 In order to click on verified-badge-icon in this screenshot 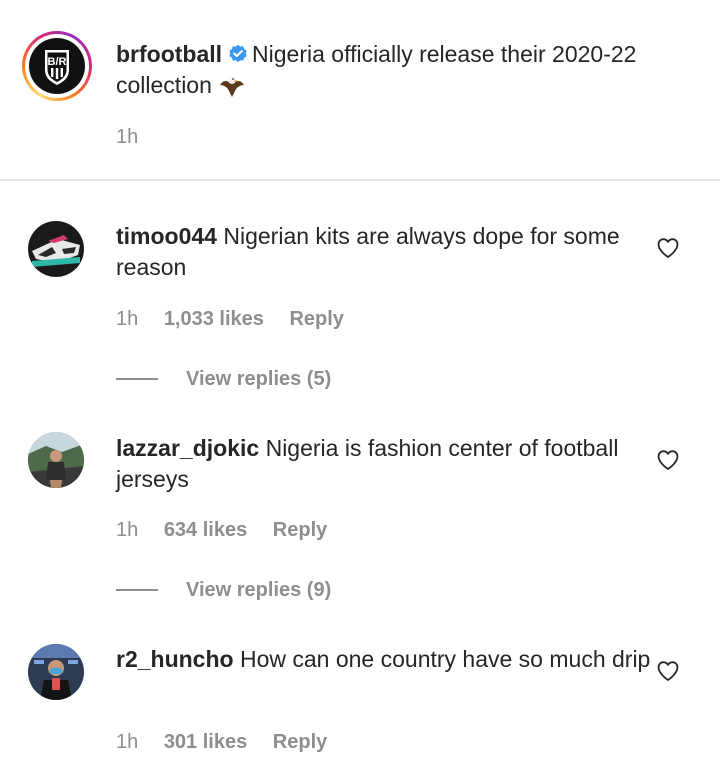, I will do `click(238, 53)`.